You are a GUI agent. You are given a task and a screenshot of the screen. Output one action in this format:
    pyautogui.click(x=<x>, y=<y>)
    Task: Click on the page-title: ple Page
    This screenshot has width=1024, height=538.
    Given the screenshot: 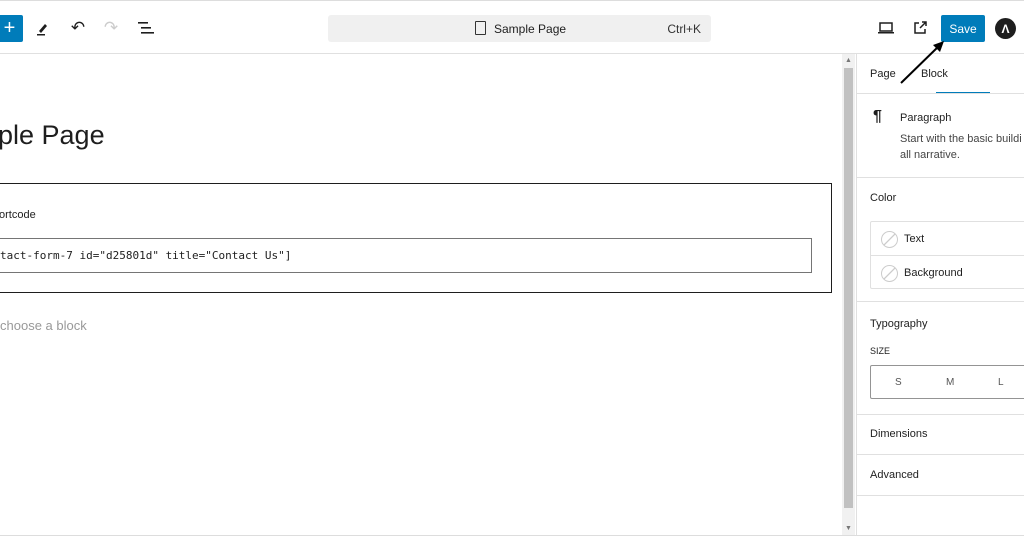 What is the action you would take?
    pyautogui.click(x=52, y=135)
    